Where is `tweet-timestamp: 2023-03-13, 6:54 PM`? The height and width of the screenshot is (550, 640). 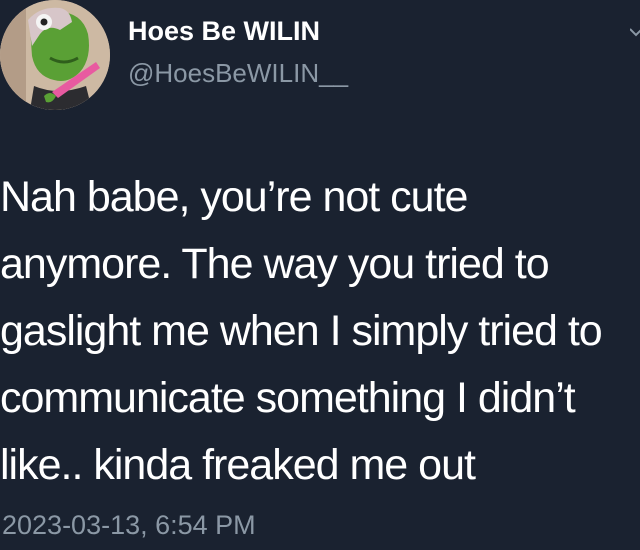 tweet-timestamp: 2023-03-13, 6:54 PM is located at coordinates (129, 525).